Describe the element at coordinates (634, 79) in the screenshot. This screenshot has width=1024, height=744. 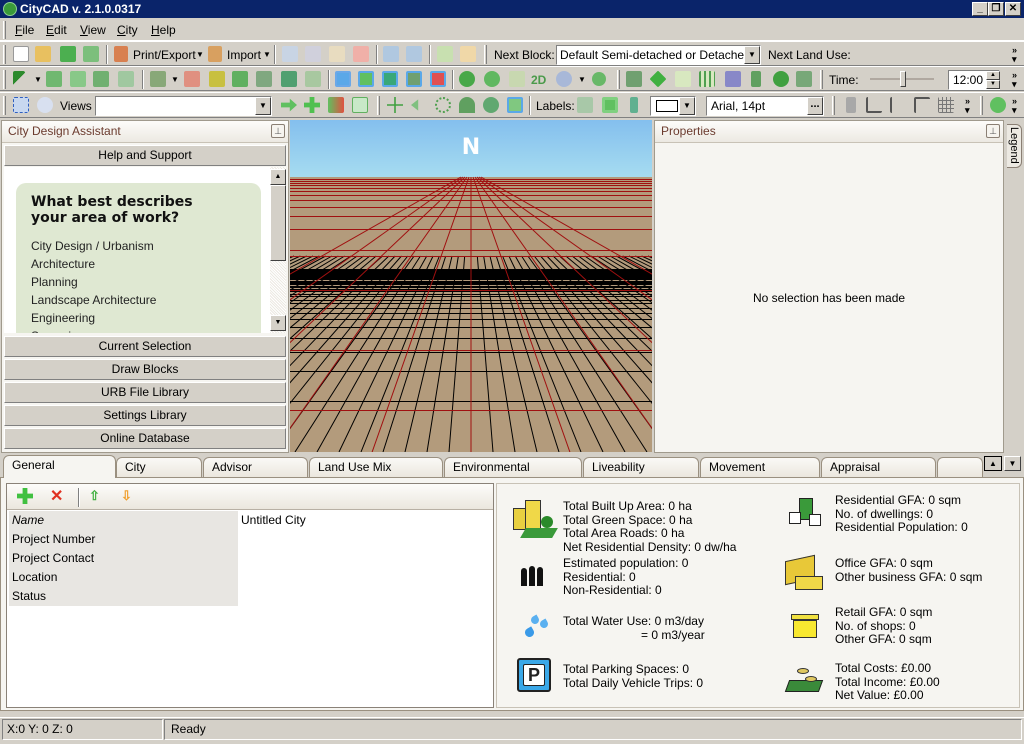
I see `show-buildings-icon` at that location.